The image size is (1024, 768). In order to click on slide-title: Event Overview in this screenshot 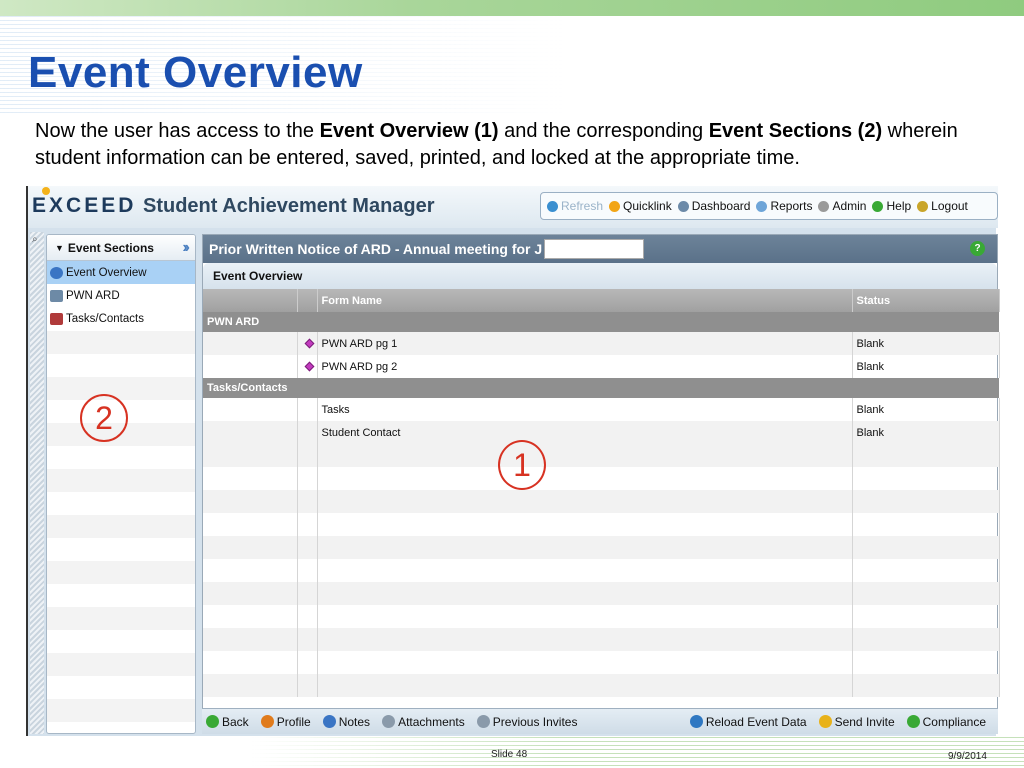, I will do `click(195, 72)`.